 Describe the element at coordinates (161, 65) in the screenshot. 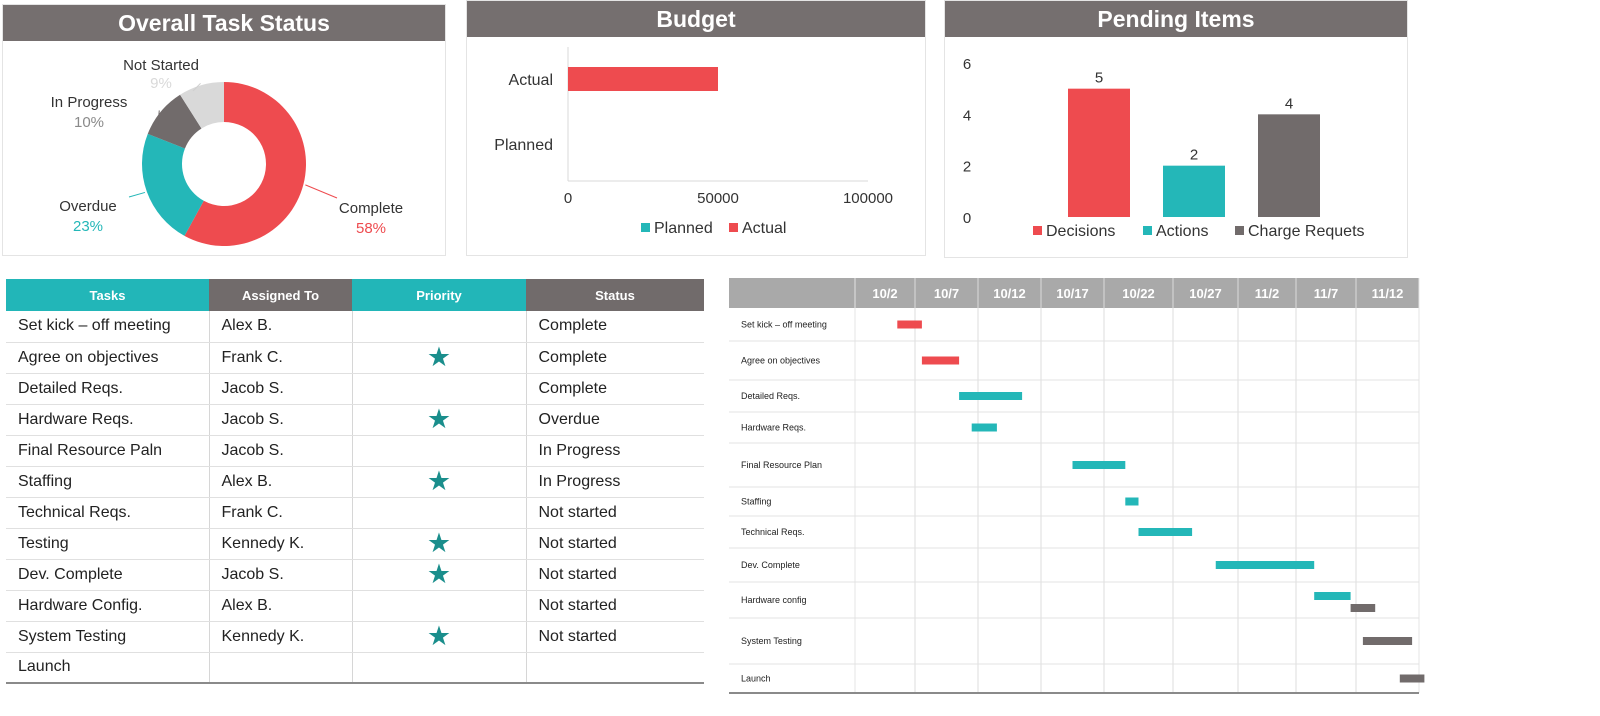

I see `donut-label-not-started: Not Started` at that location.